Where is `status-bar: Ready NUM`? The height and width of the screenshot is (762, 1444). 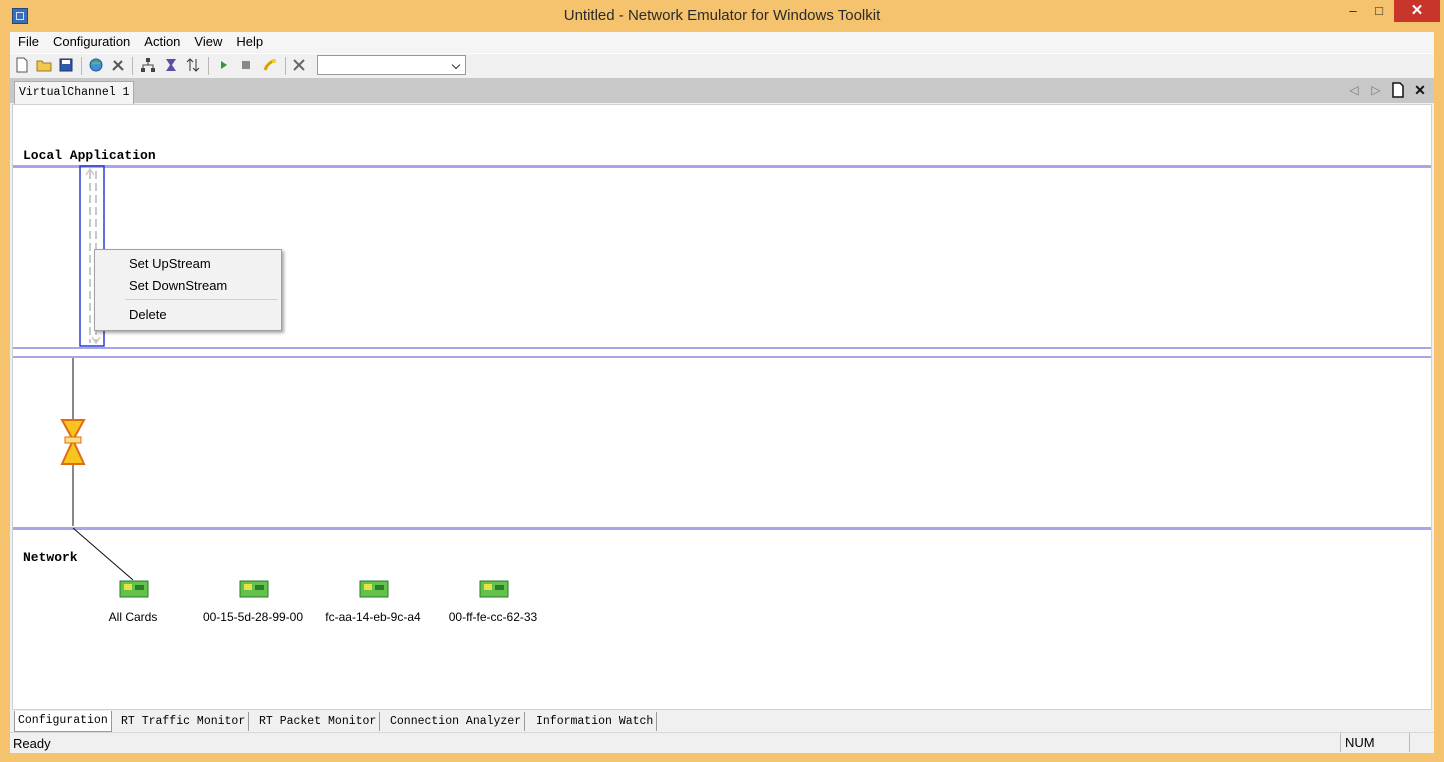
status-bar: Ready NUM is located at coordinates (722, 742).